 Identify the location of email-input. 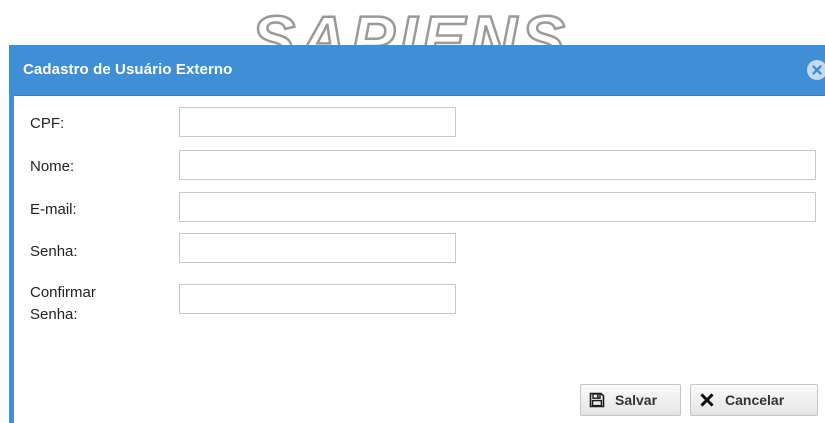
(497, 207).